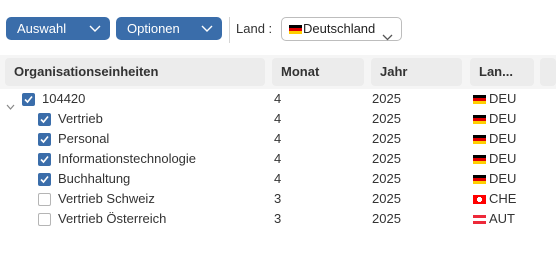 This screenshot has width=556, height=266. What do you see at coordinates (64, 98) in the screenshot?
I see `org-unit-name: 104420` at bounding box center [64, 98].